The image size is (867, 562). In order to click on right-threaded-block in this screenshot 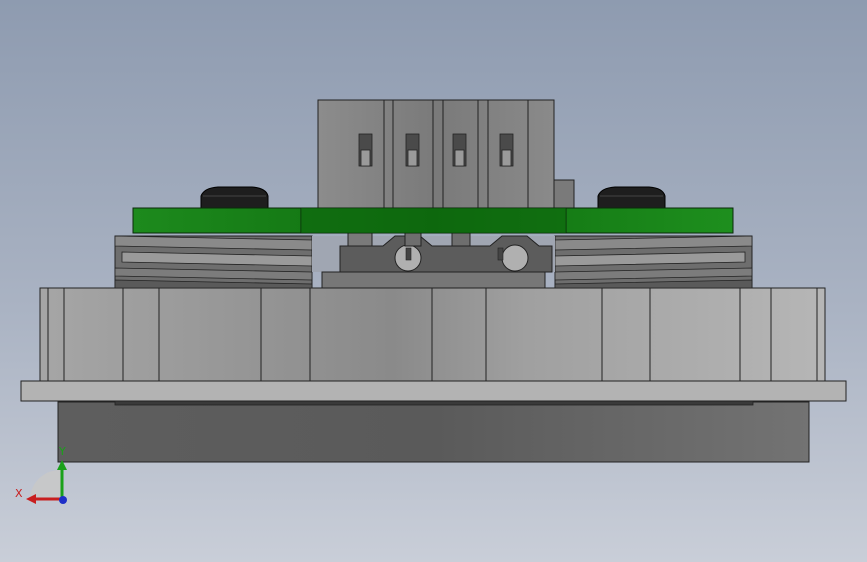, I will do `click(653, 262)`.